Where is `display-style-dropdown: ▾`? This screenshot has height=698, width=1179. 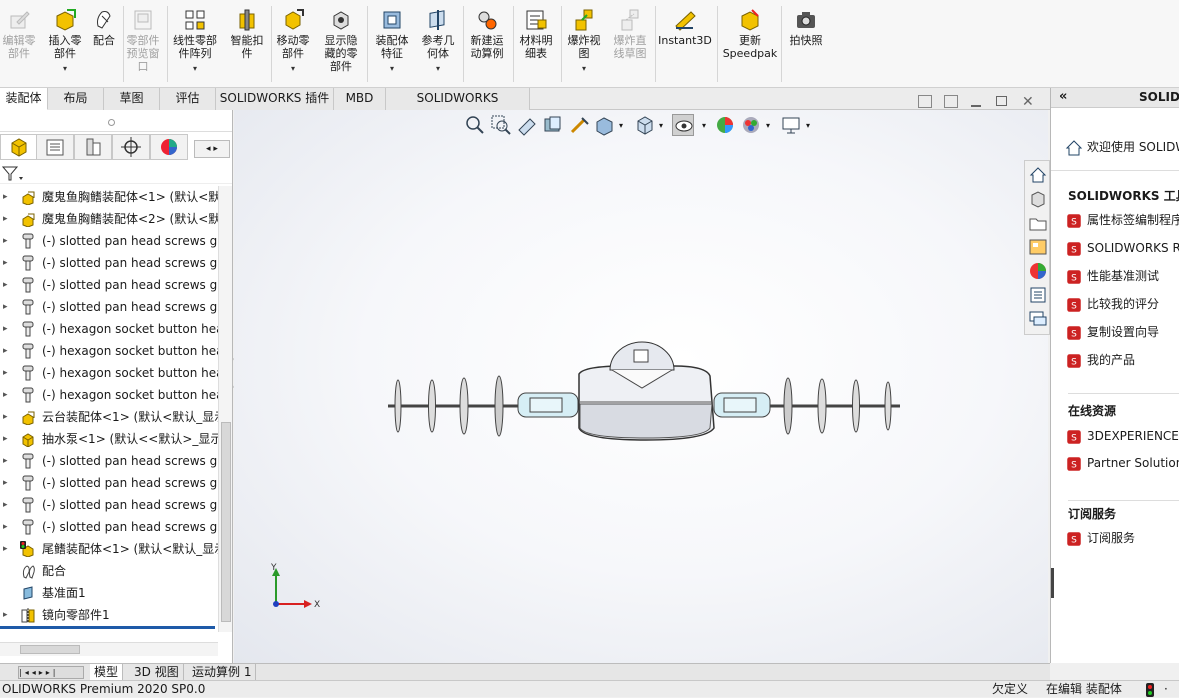 display-style-dropdown: ▾ is located at coordinates (661, 125).